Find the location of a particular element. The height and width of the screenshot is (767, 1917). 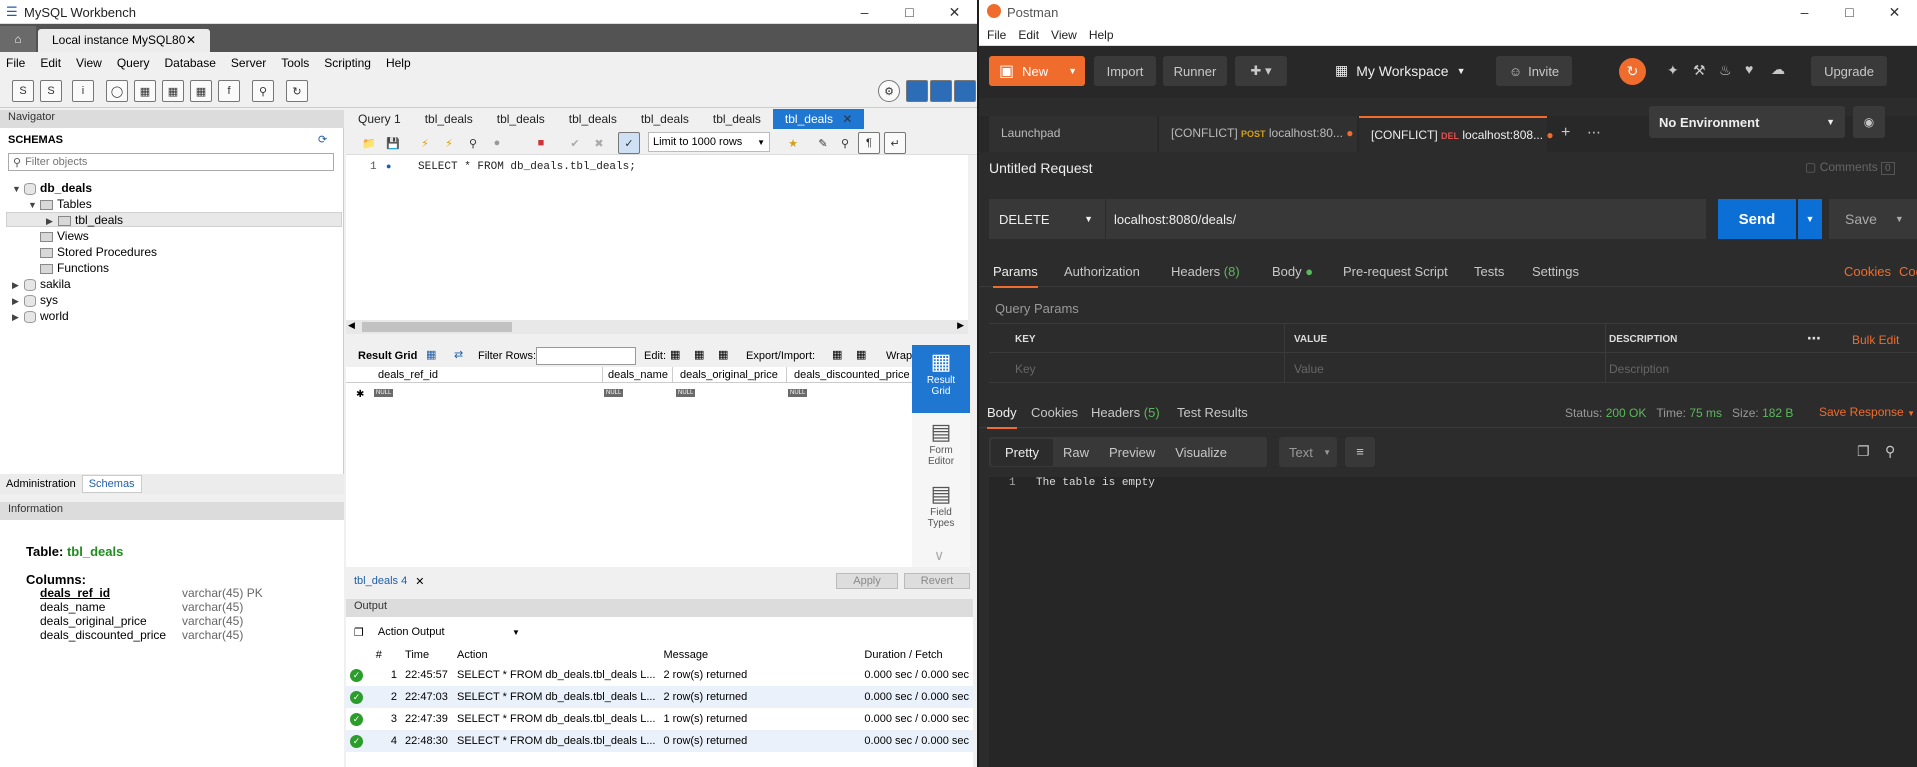

execute-current-icon: ⚡ is located at coordinates (449, 143).